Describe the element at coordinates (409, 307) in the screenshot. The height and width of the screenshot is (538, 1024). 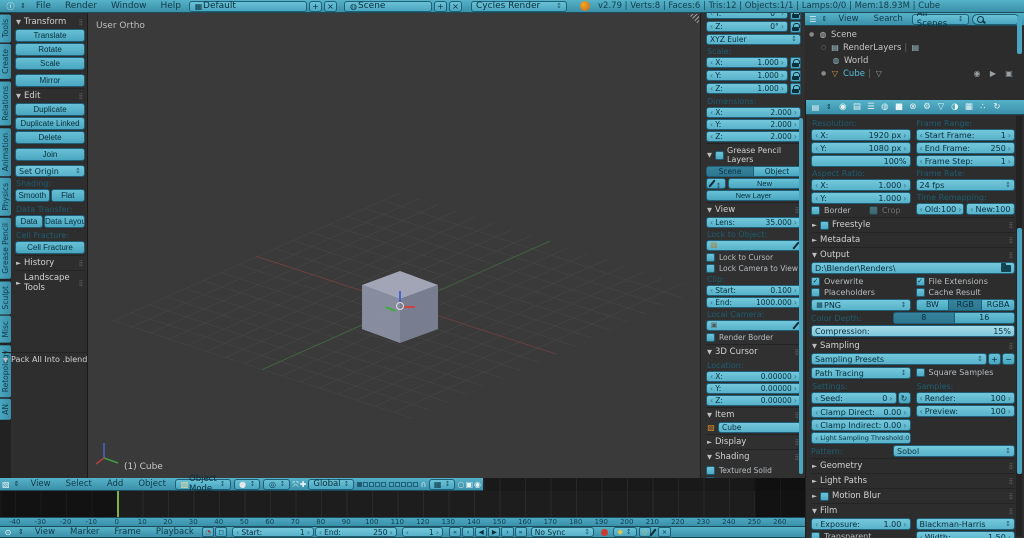
I see `manipulator-x-axis` at that location.